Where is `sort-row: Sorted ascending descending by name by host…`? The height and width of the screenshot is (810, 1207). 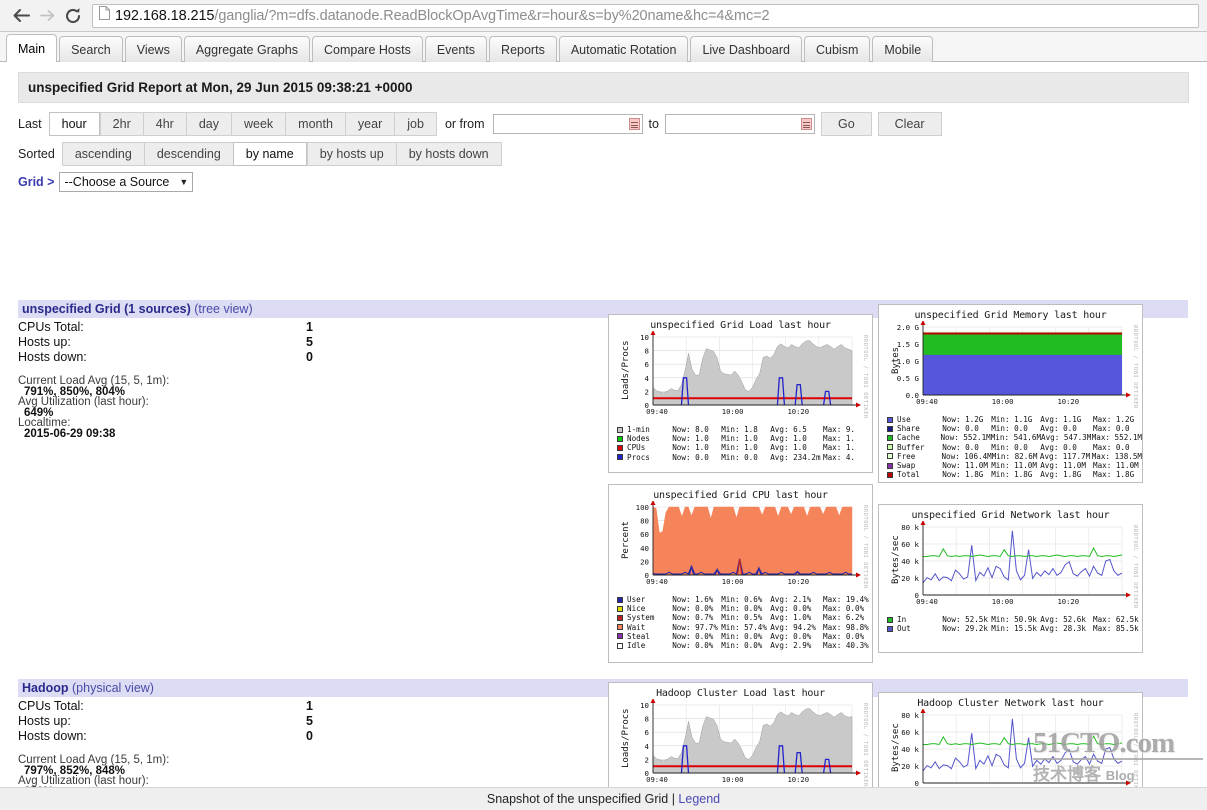 sort-row: Sorted ascending descending by name by host… is located at coordinates (603, 154).